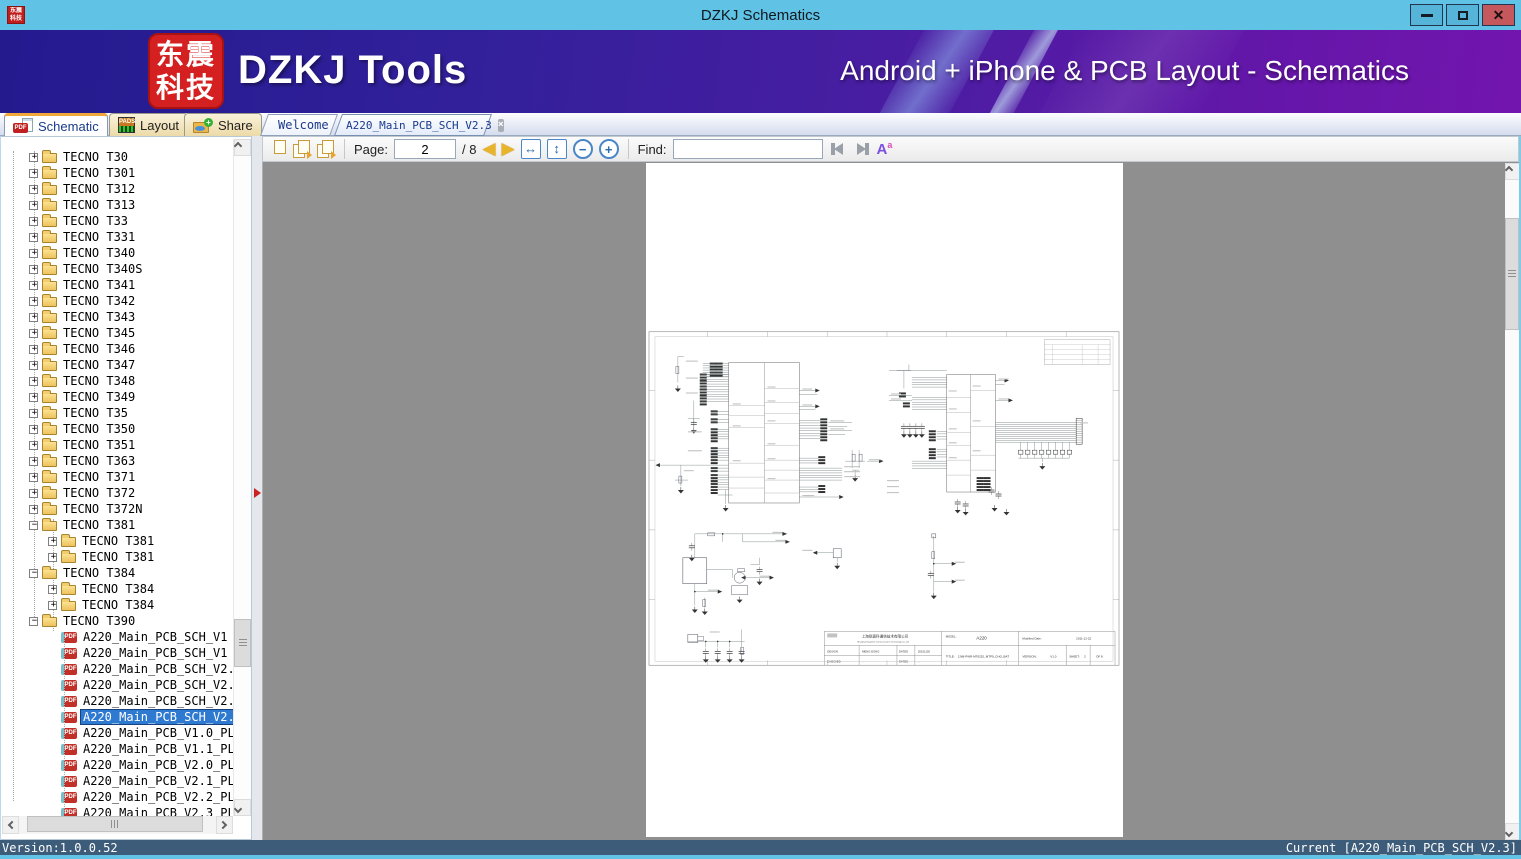 Image resolution: width=1521 pixels, height=859 pixels. I want to click on tree-item: + TECNO T348, so click(117, 381).